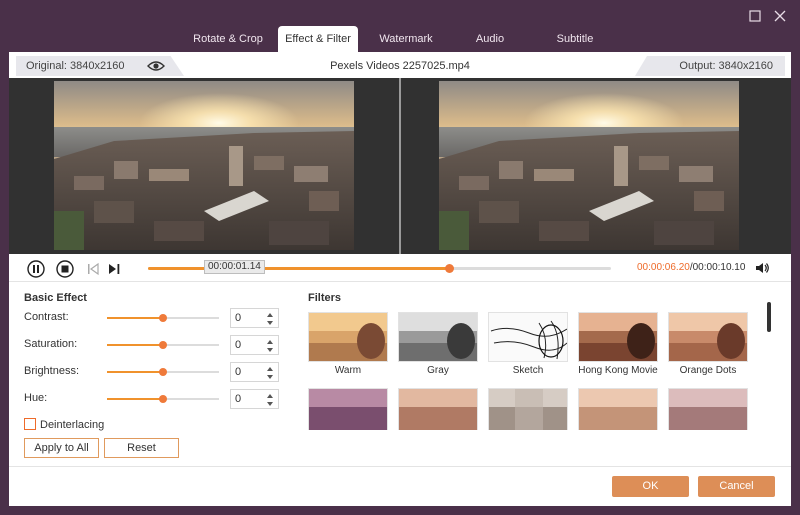 The width and height of the screenshot is (800, 515). What do you see at coordinates (248, 399) in the screenshot?
I see `hue-value` at bounding box center [248, 399].